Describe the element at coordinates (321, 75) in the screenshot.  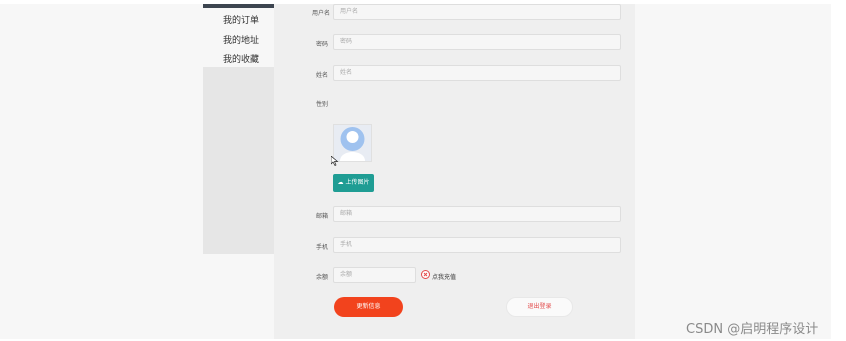
I see `name-label: 姓名` at that location.